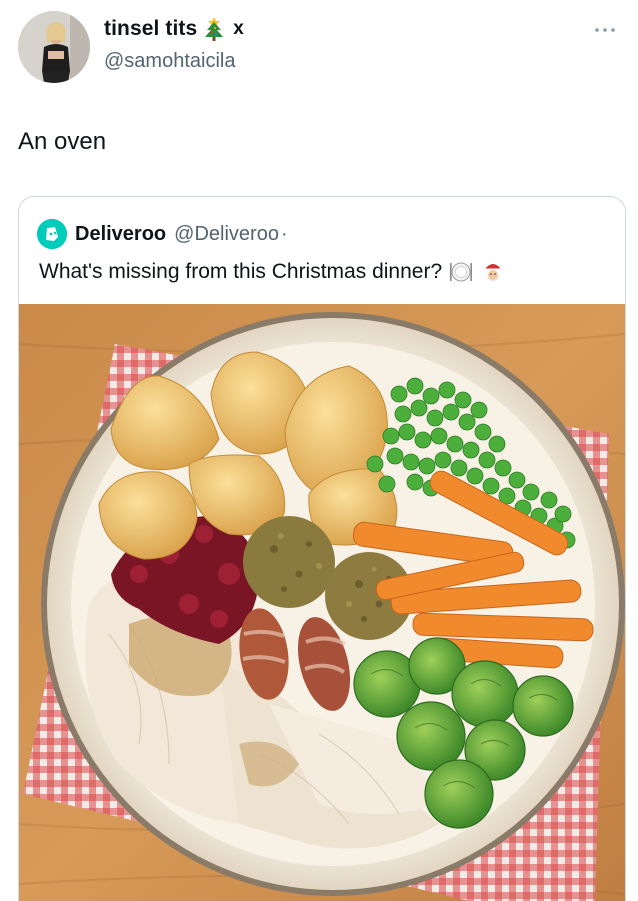 The width and height of the screenshot is (638, 901). I want to click on deliveroo-logo-icon, so click(52, 234).